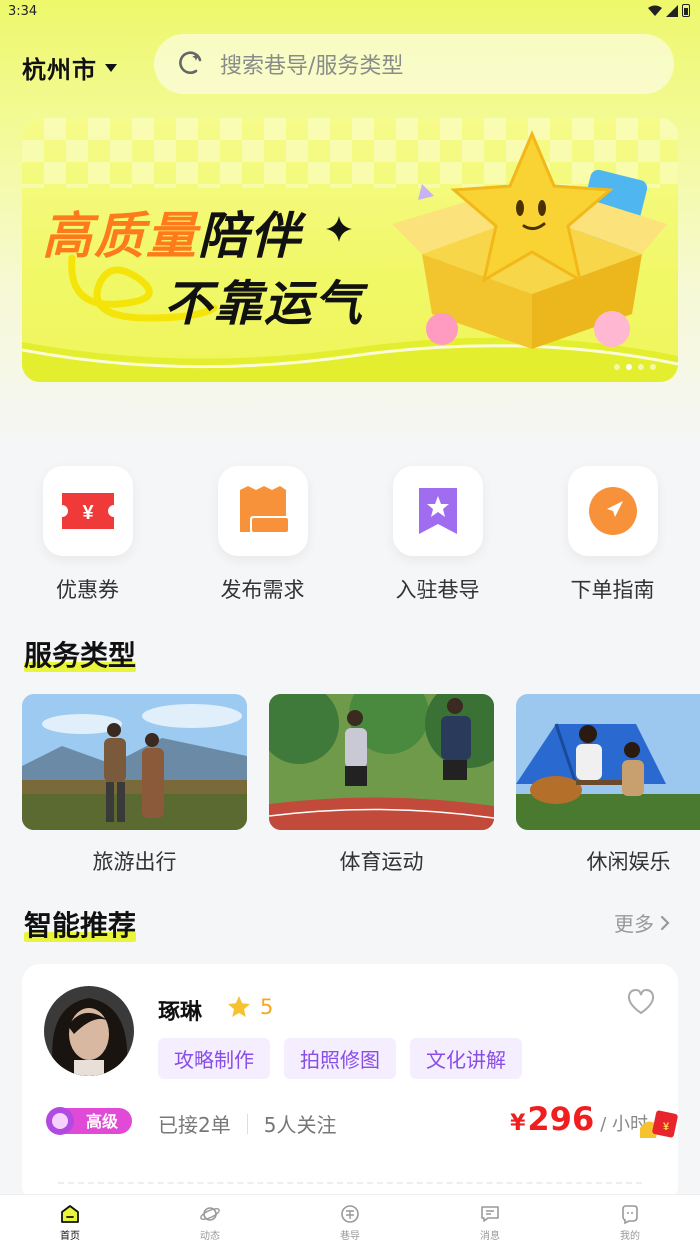  I want to click on card-divider, so click(350, 1183).